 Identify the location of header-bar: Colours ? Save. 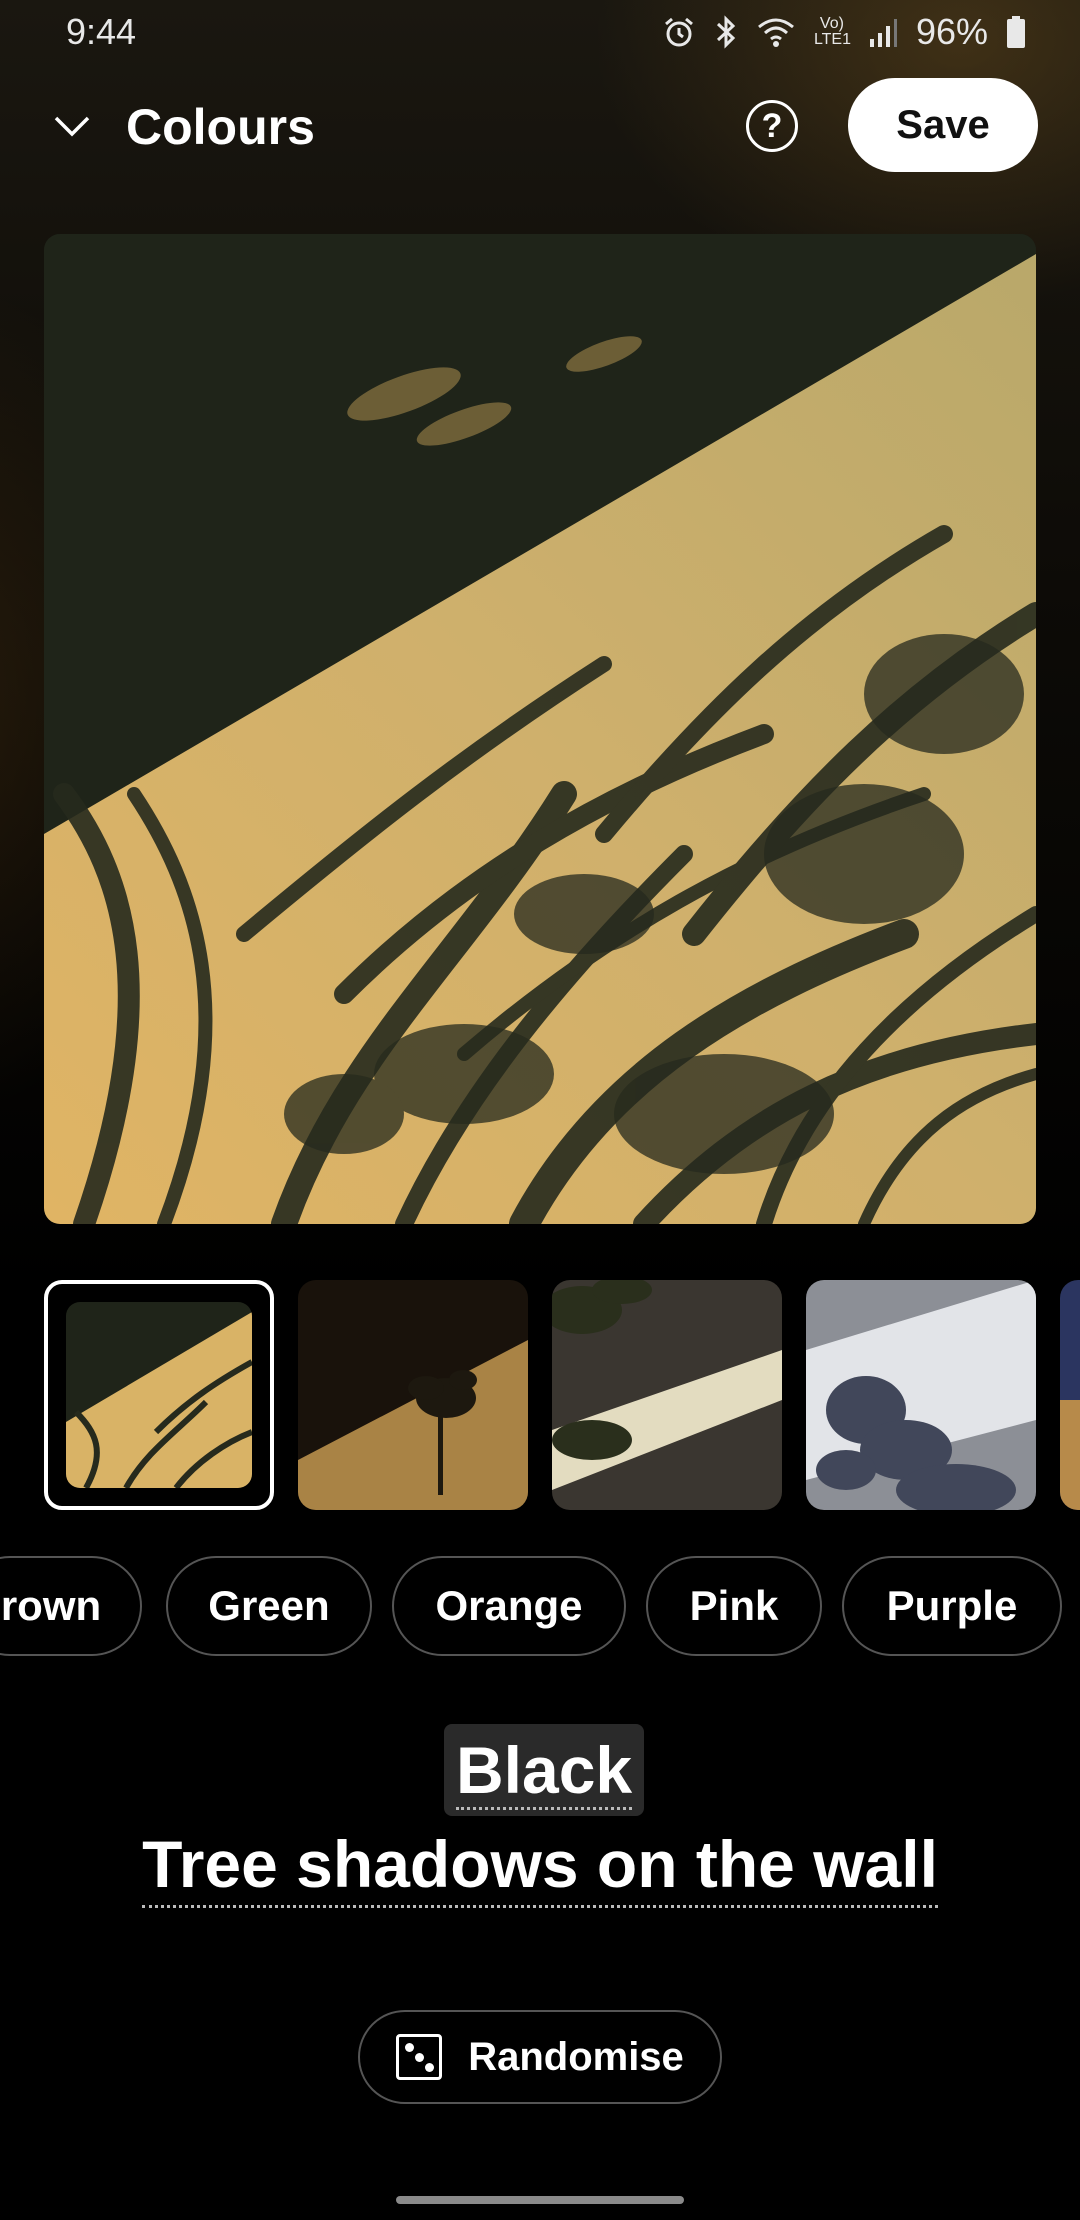
(540, 126).